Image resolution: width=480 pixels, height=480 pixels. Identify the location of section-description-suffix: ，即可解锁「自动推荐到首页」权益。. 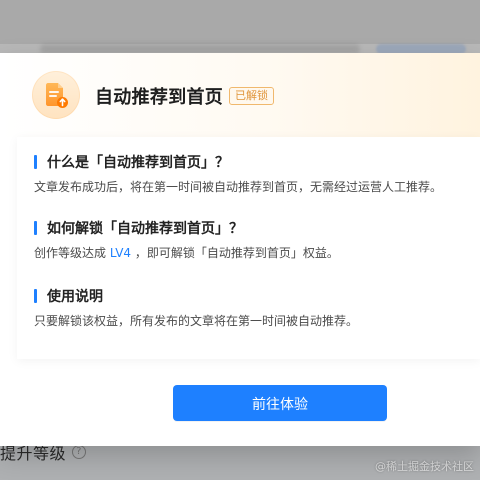
(236, 253).